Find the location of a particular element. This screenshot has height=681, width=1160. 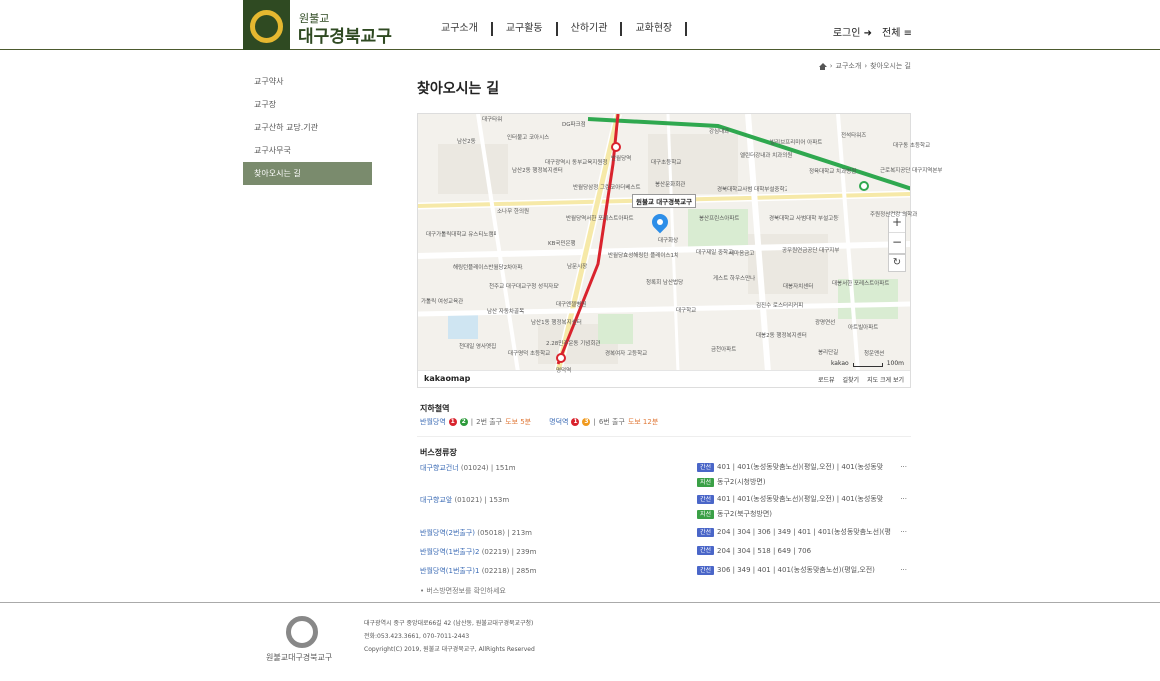

subway-walk: 도보 12분 is located at coordinates (643, 422).